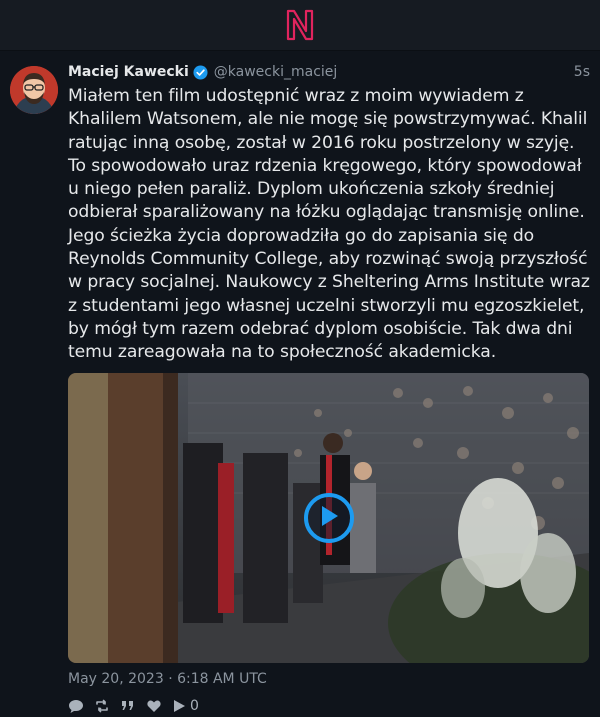 This screenshot has width=600, height=717. I want to click on reply-button, so click(76, 706).